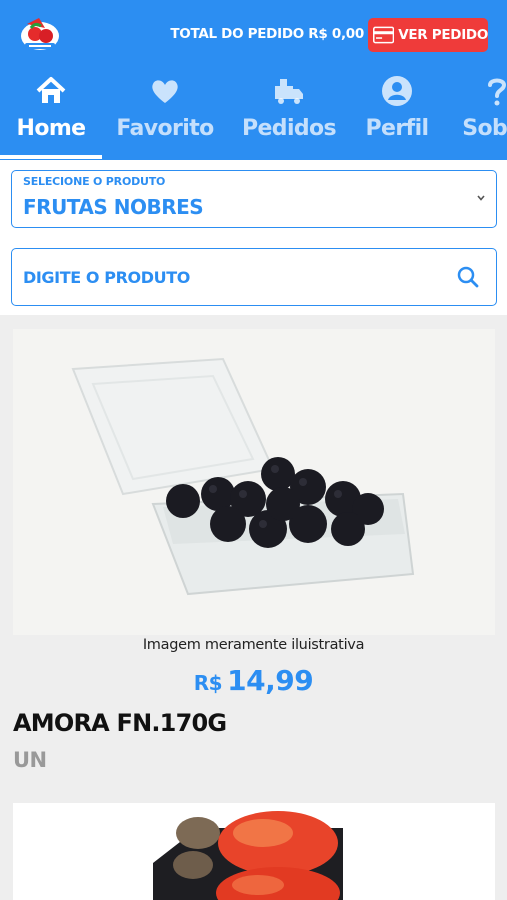 This screenshot has width=507, height=900. What do you see at coordinates (289, 128) in the screenshot?
I see `nav-label-pedidos: Pedidos` at bounding box center [289, 128].